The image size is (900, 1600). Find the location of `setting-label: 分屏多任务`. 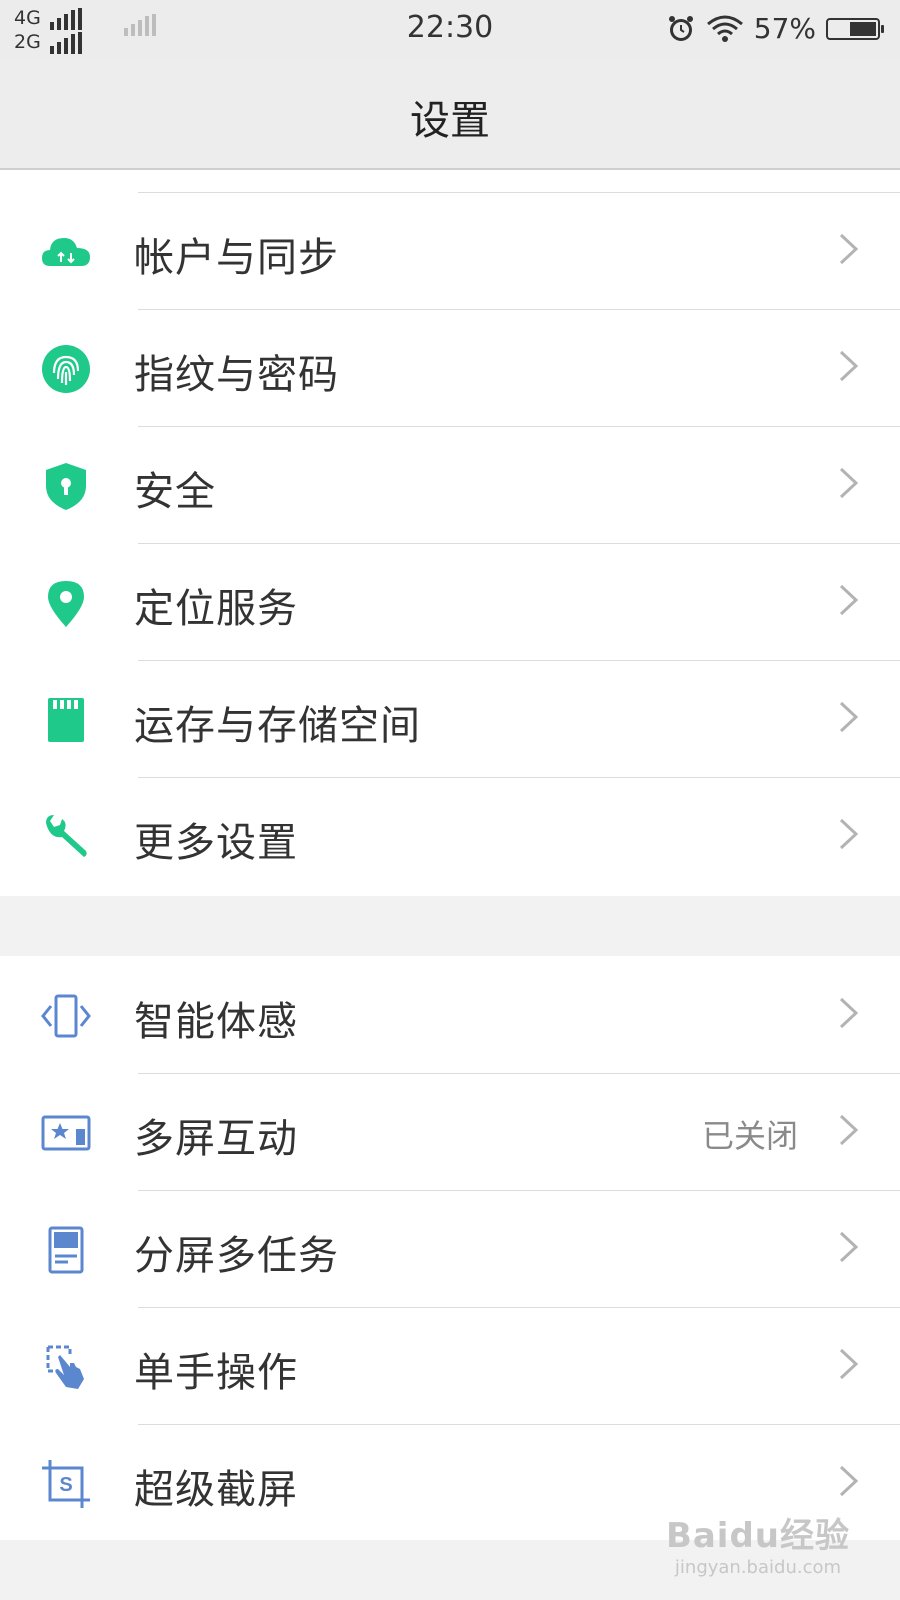

setting-label: 分屏多任务 is located at coordinates (236, 1256).